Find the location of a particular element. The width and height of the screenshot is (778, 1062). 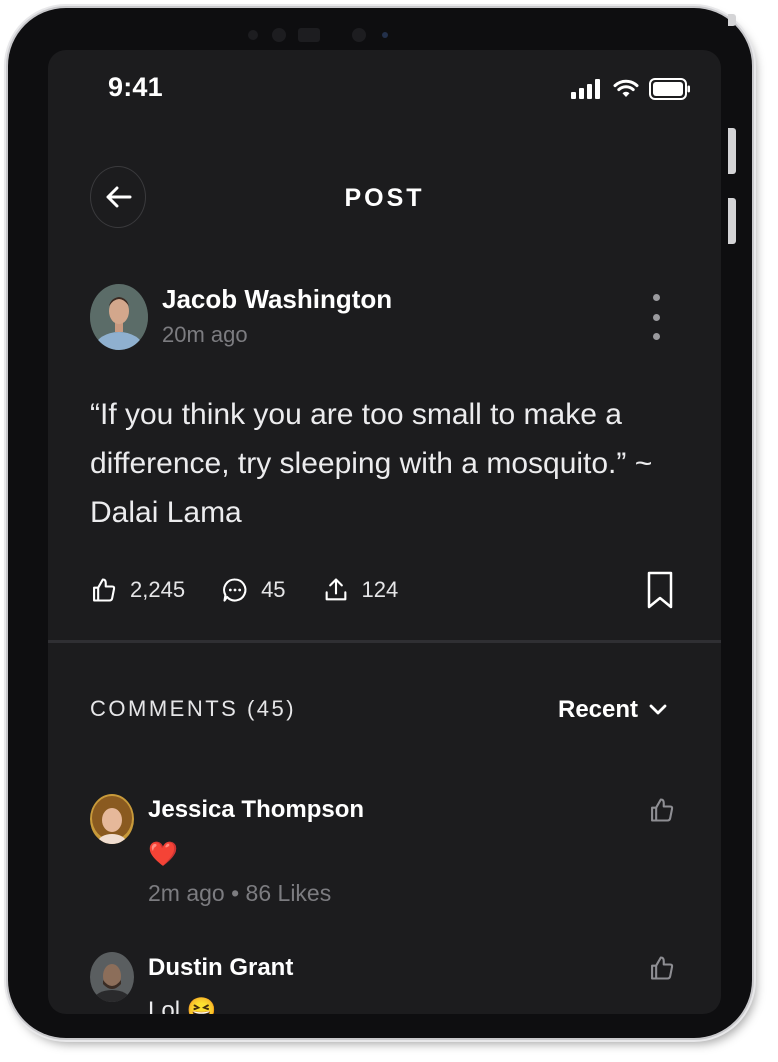

camera-lens is located at coordinates (385, 35).